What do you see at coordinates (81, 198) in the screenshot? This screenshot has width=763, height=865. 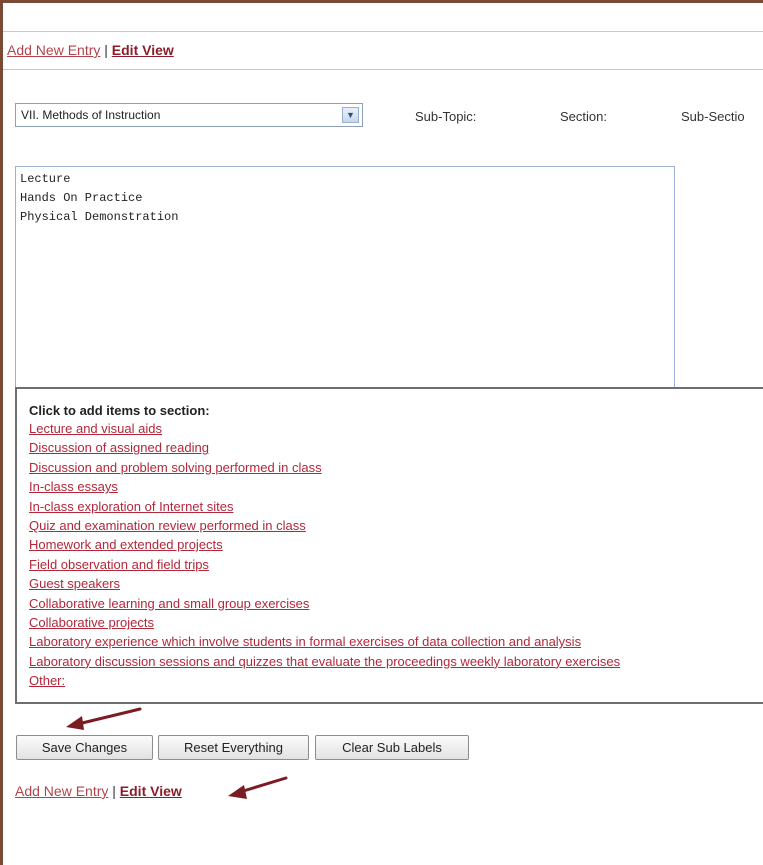 I see `section-text-line: Hands On Practice` at bounding box center [81, 198].